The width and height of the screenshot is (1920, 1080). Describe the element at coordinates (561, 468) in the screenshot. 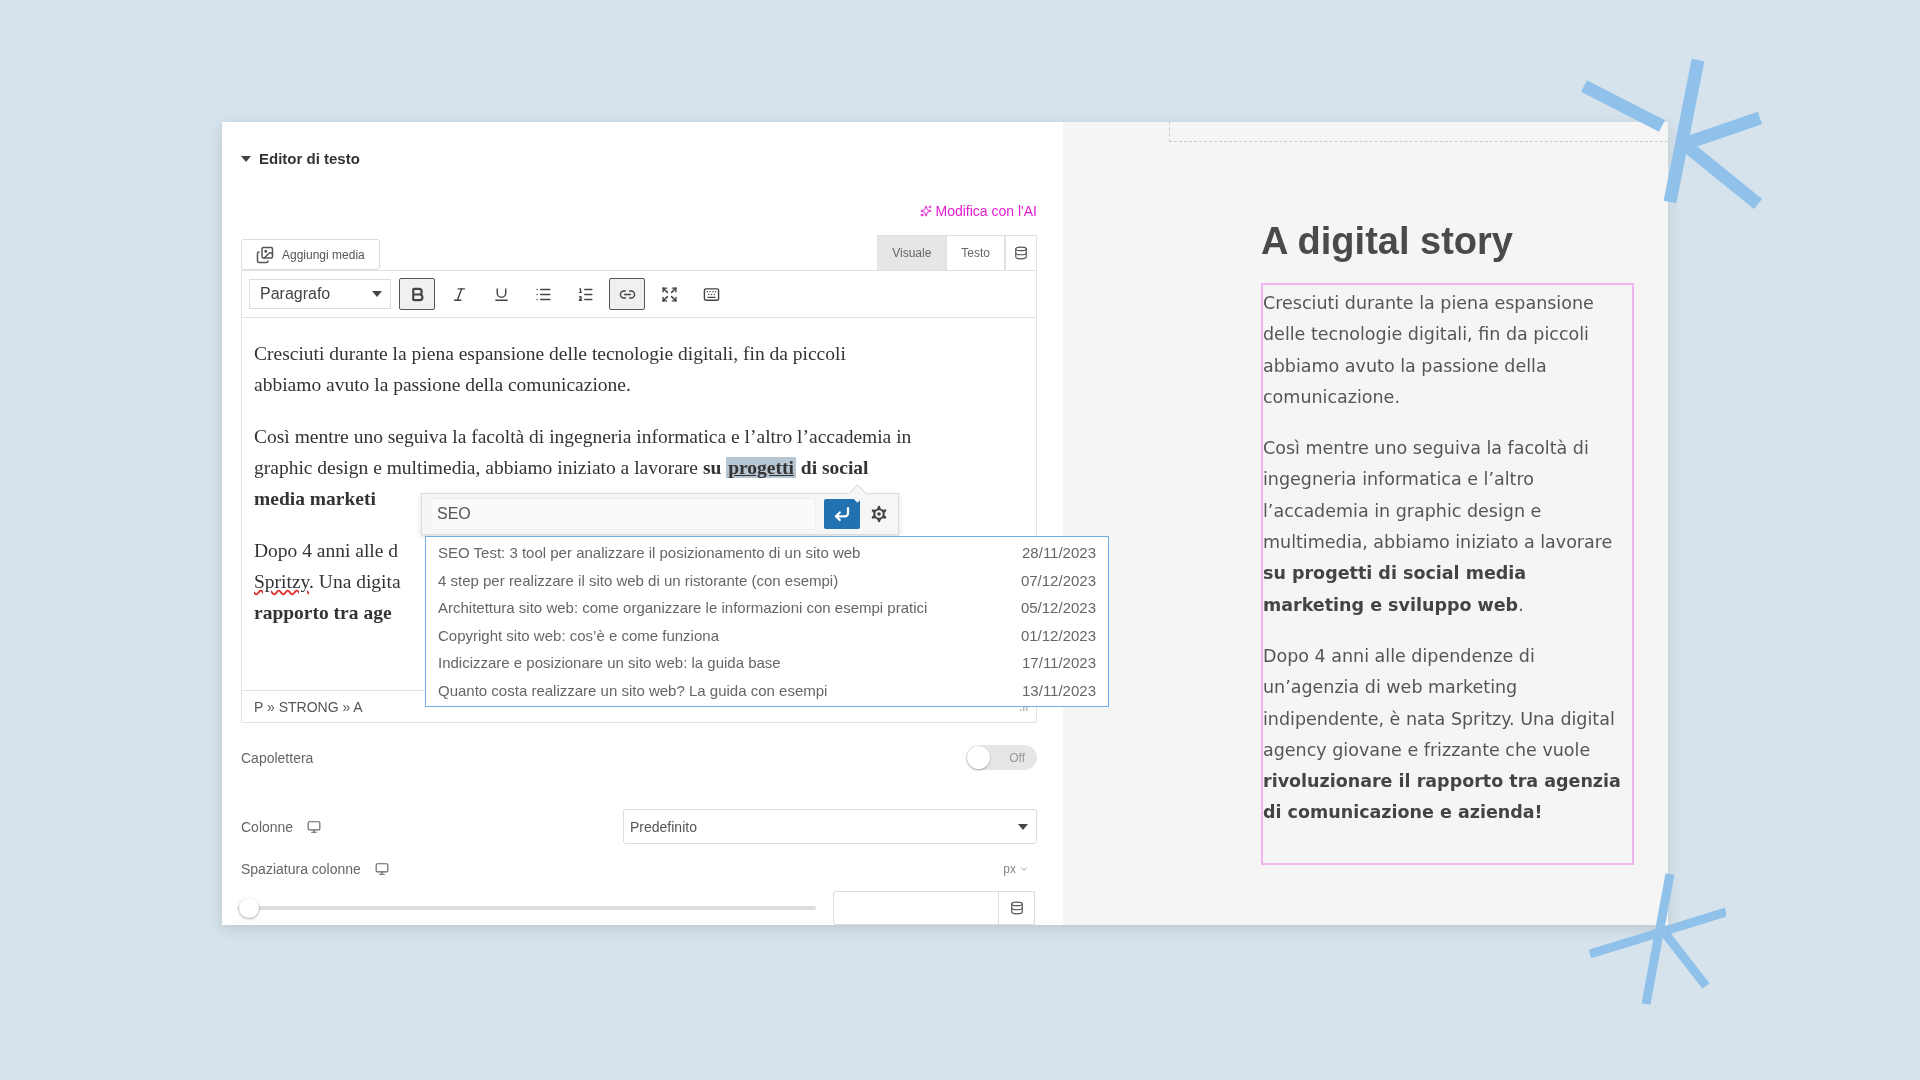

I see `editor-text-line: graphic design e multimedia, abbiamo iniziato a lavorare su progetti di social` at that location.